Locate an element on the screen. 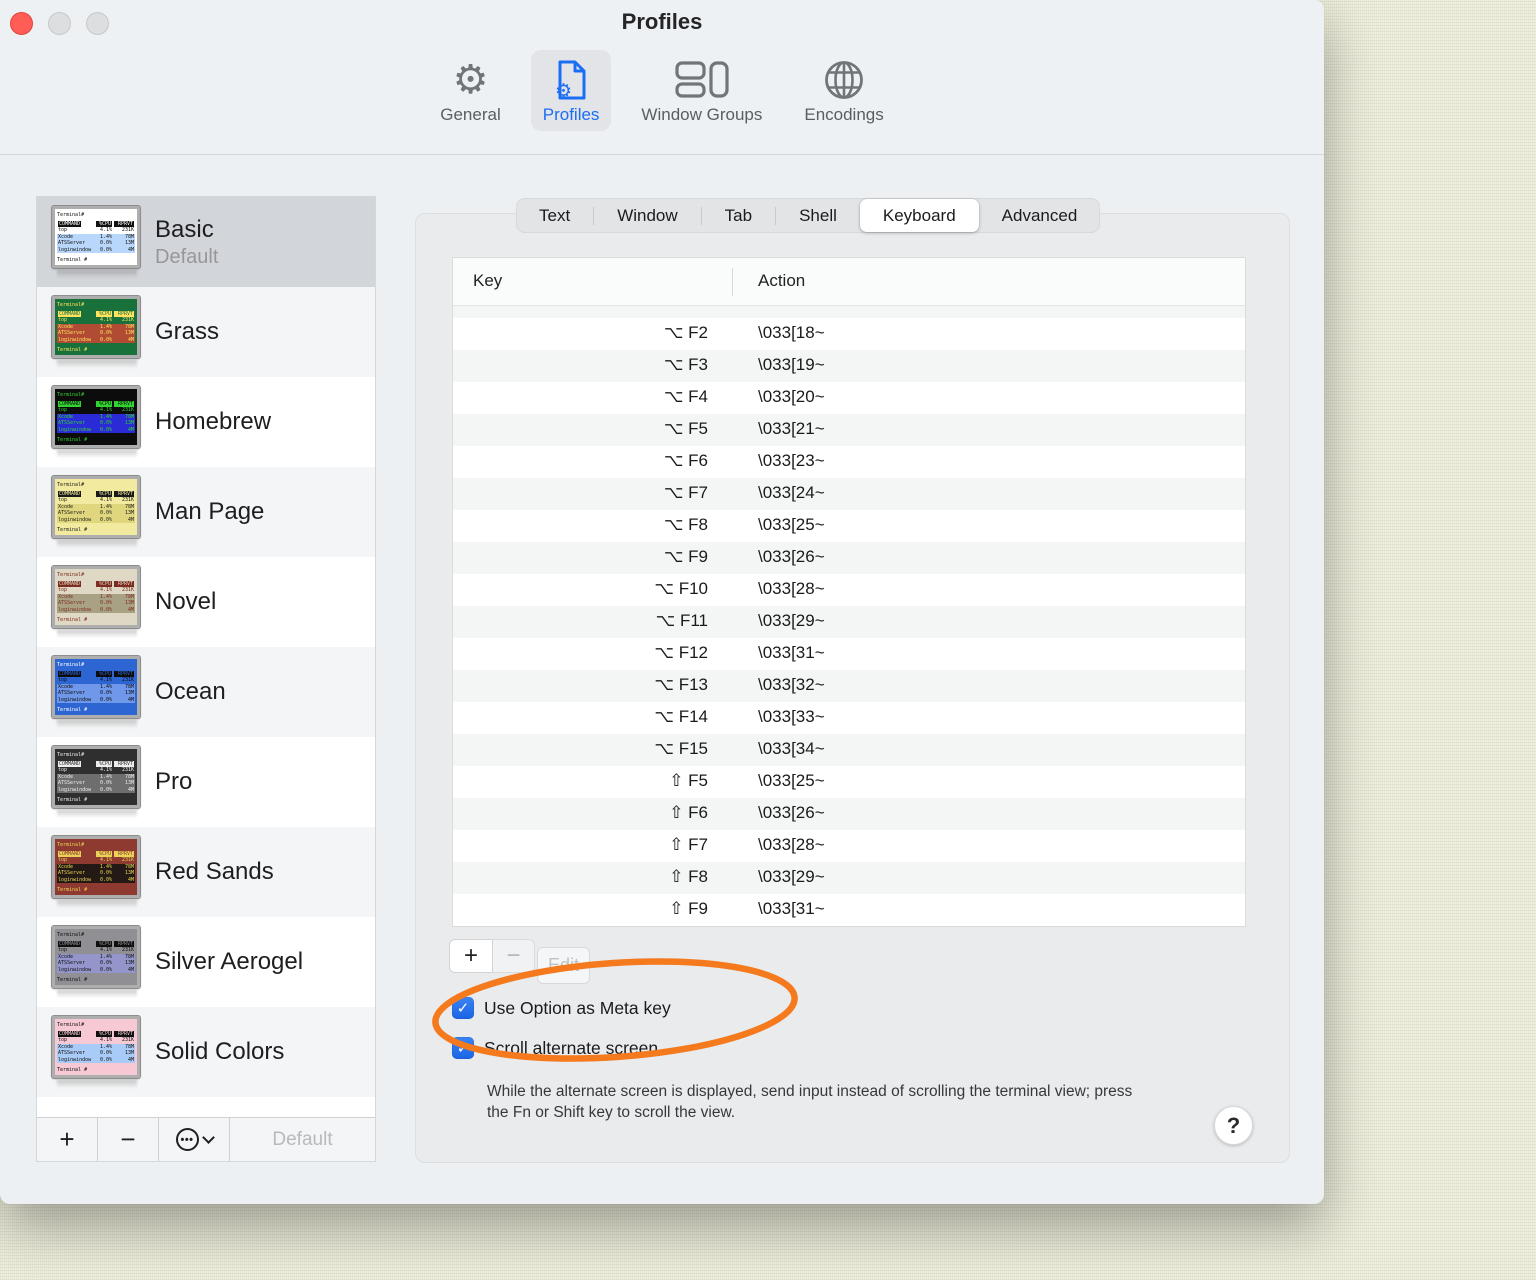 This screenshot has width=1536, height=1280. profile-labels: Grass is located at coordinates (187, 332).